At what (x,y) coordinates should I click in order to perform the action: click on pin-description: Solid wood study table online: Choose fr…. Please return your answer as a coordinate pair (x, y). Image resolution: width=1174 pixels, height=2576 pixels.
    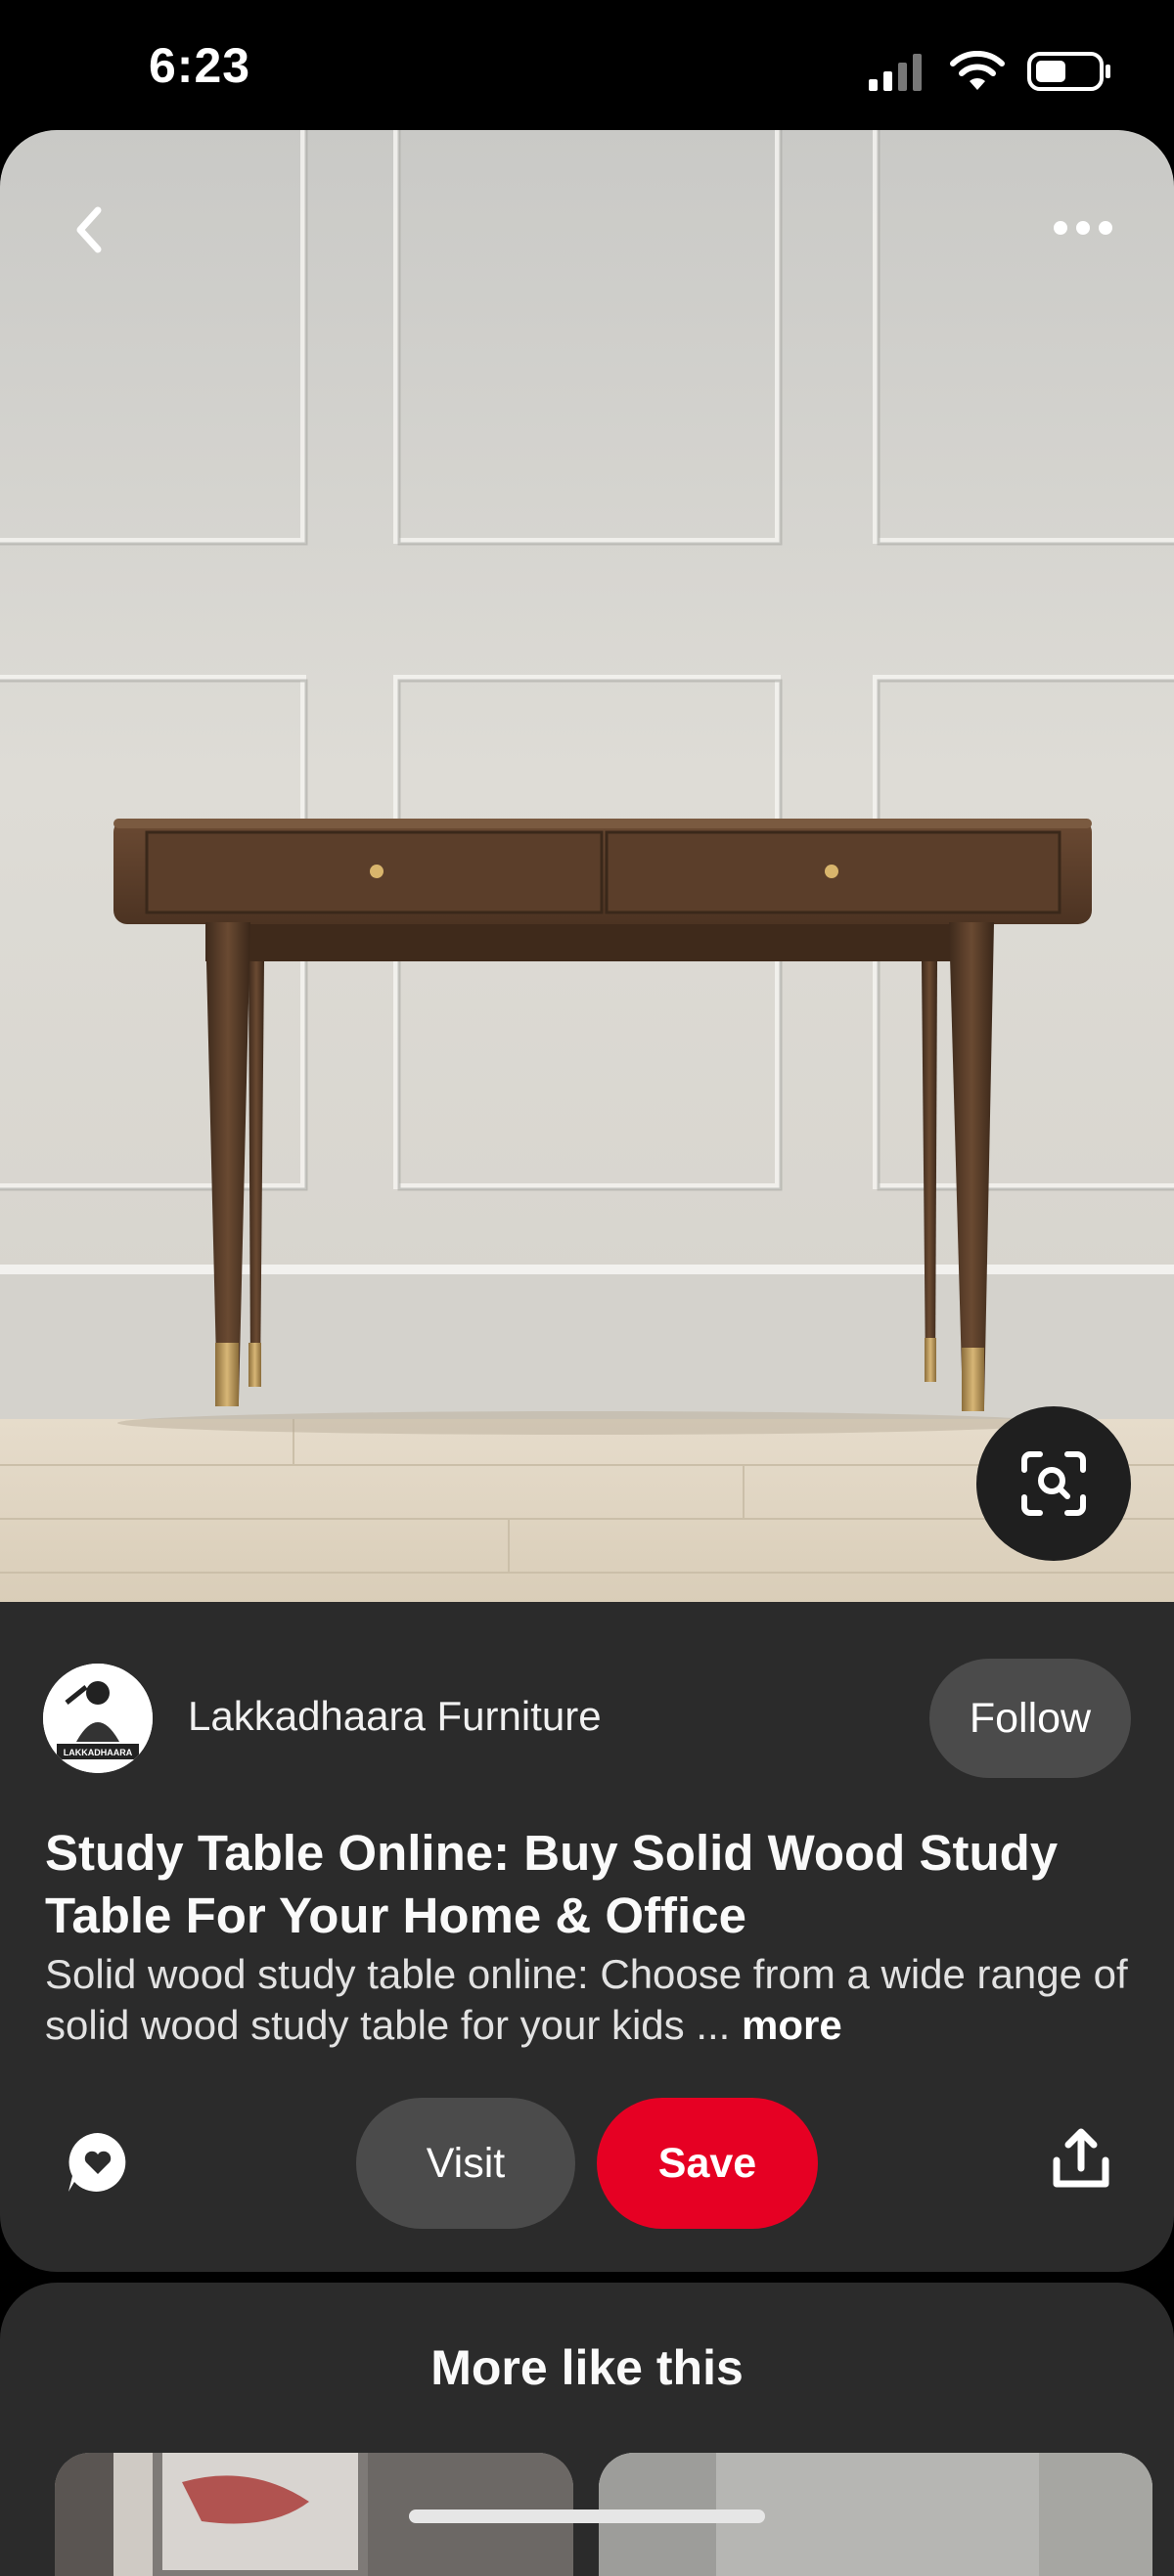
    Looking at the image, I should click on (593, 2000).